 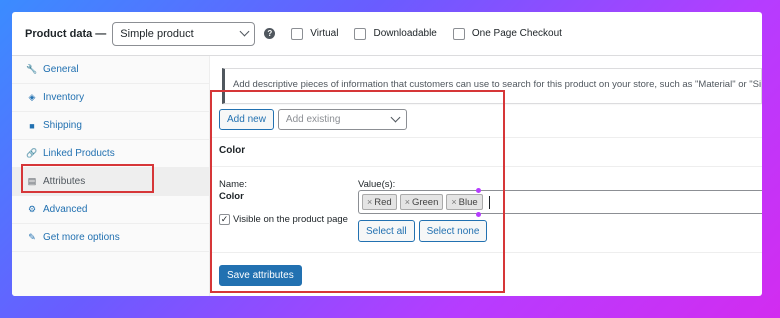 I want to click on resize-handle-bottom, so click(x=478, y=214).